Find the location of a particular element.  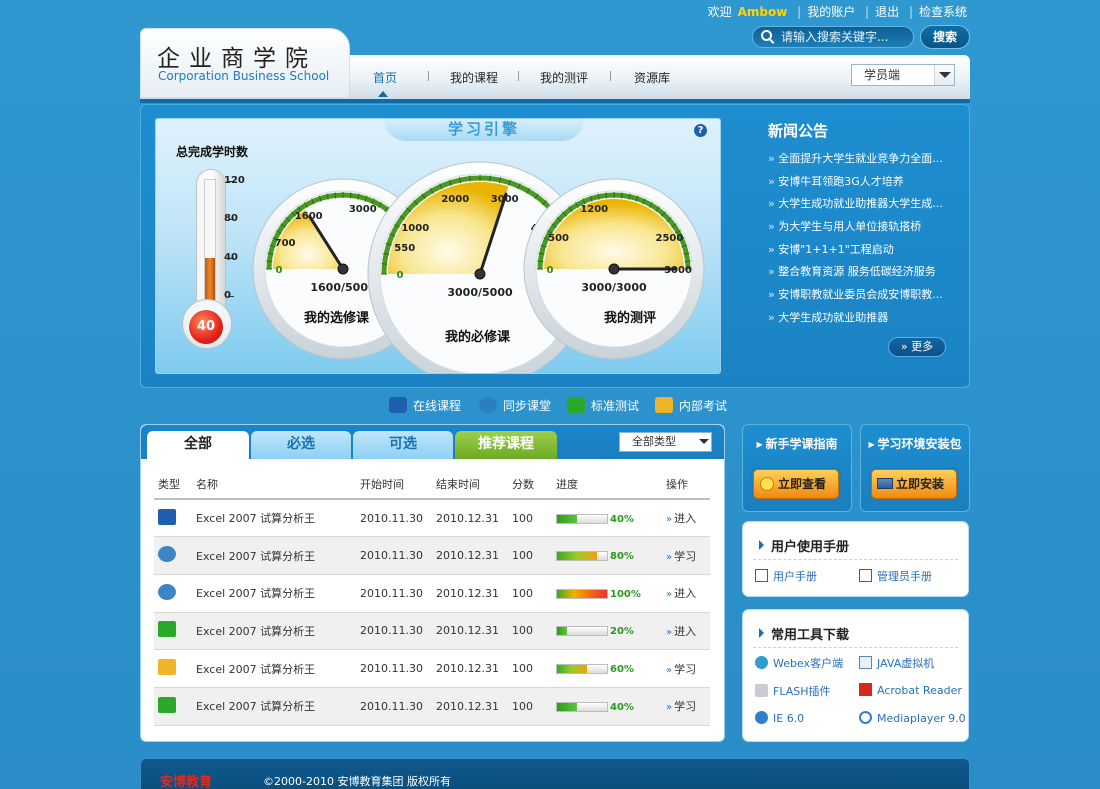

mediaplayer-icon is located at coordinates (865, 717).